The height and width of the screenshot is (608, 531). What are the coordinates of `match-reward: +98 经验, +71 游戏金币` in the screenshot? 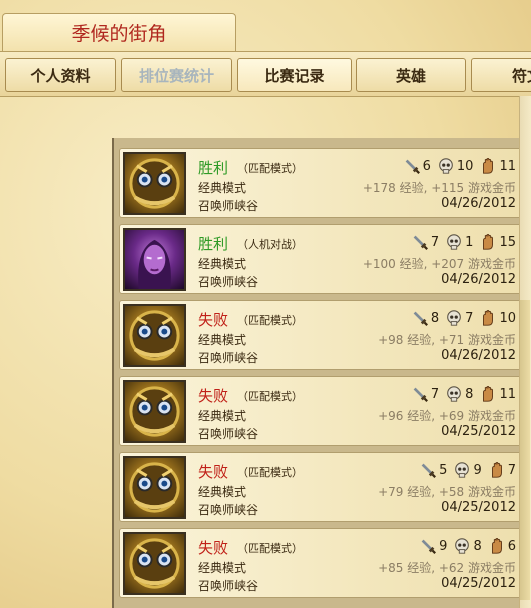 It's located at (447, 340).